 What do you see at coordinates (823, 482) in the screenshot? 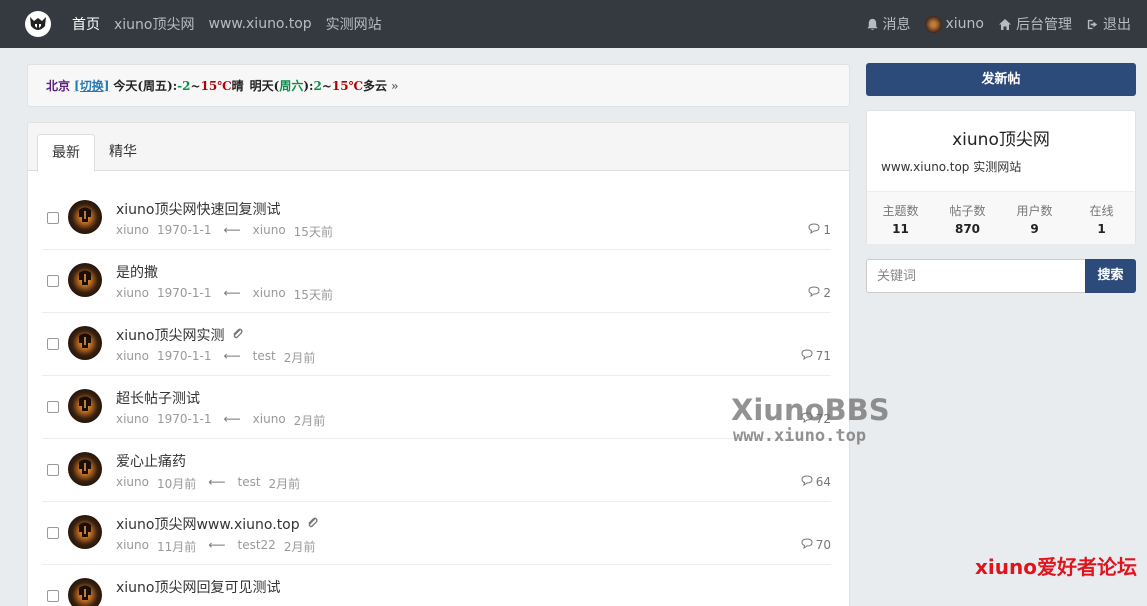
I see `thread-reply-count: 64` at bounding box center [823, 482].